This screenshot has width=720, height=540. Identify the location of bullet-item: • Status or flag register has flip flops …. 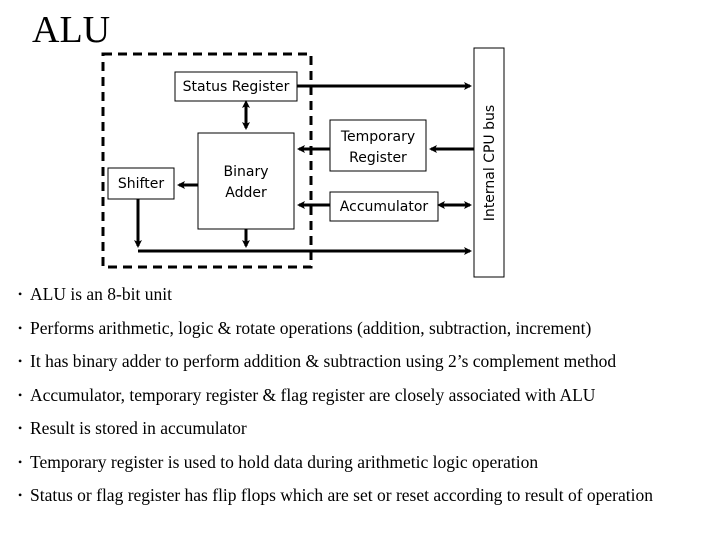
(363, 495).